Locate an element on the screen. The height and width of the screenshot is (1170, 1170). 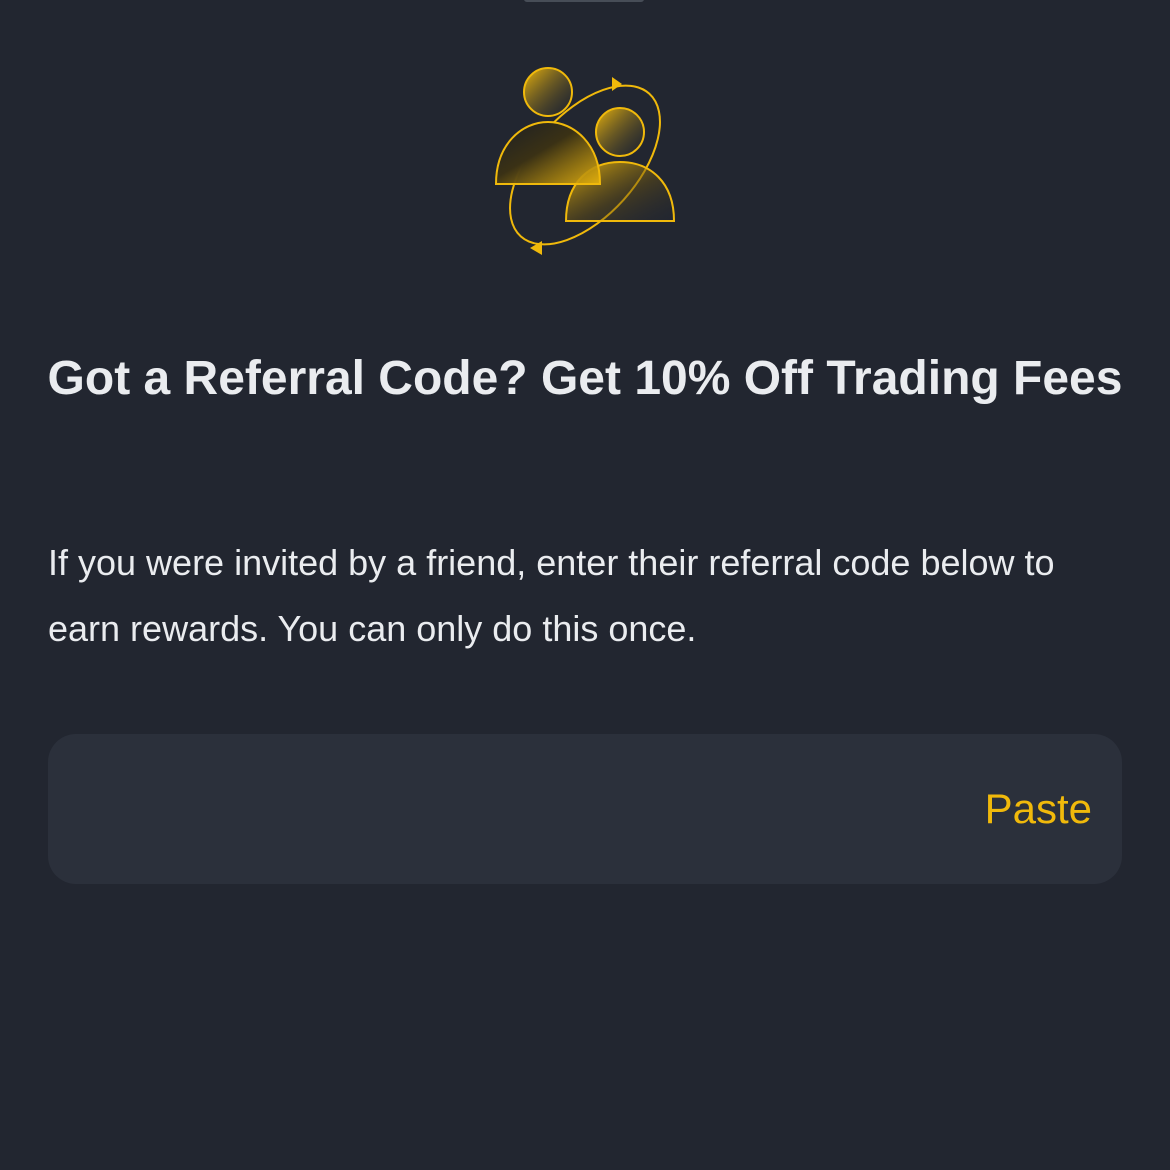
referral-people-orbit-icon is located at coordinates (585, 162).